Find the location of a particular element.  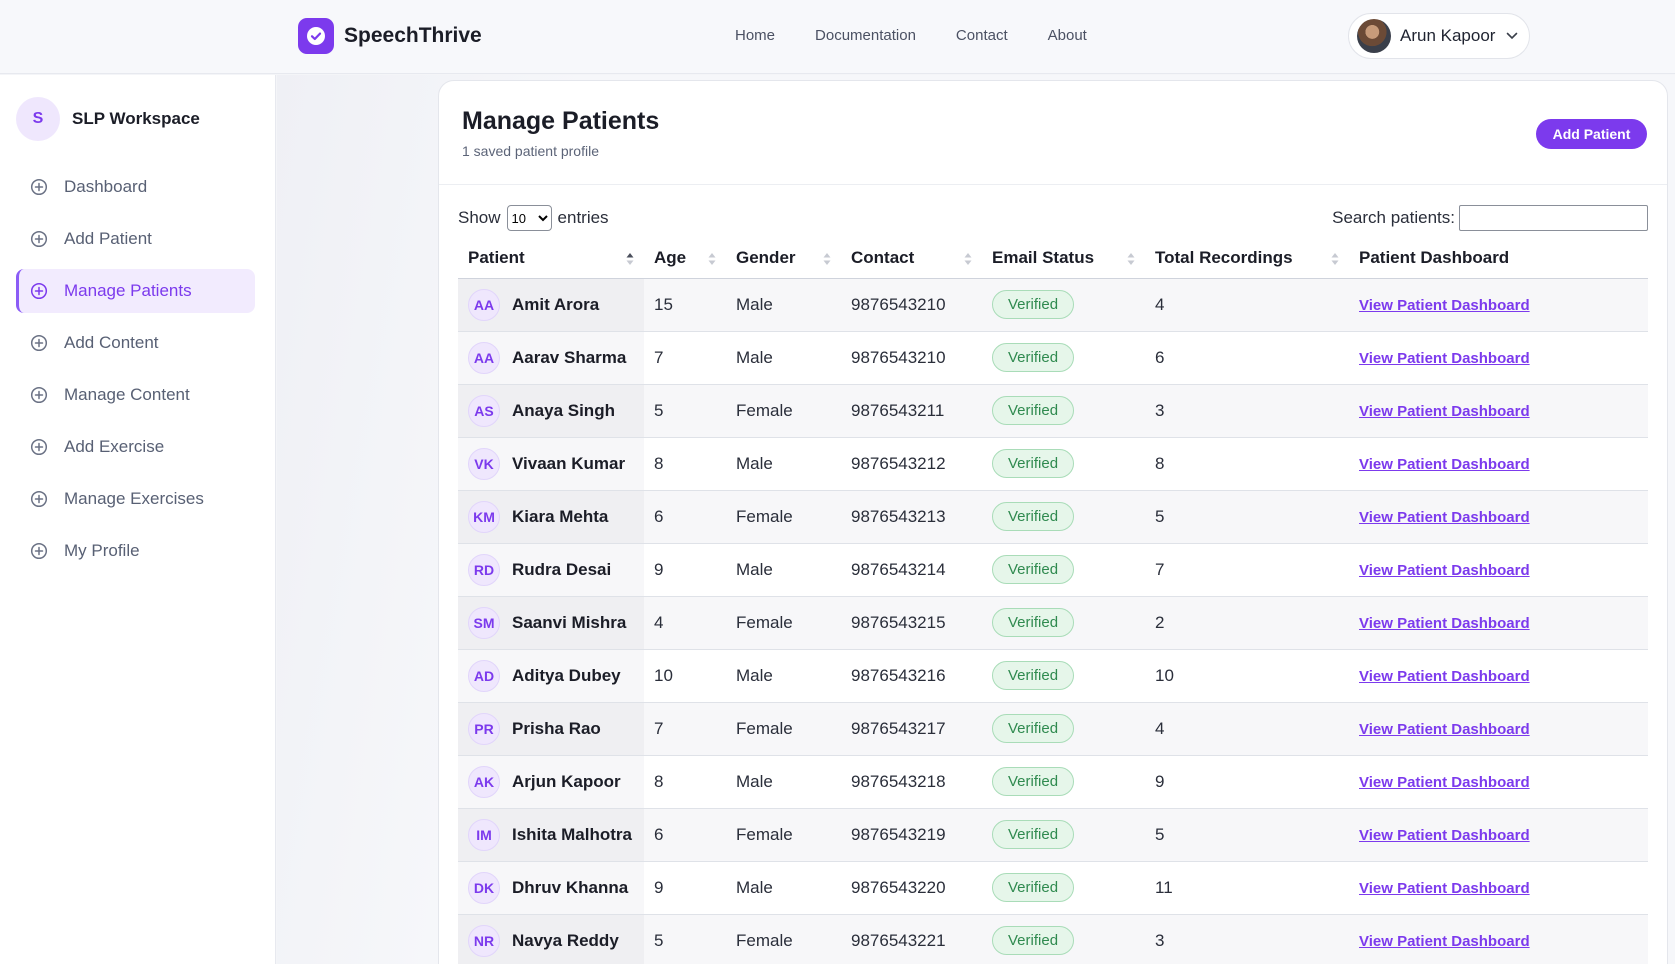

nav-link-home: Home is located at coordinates (755, 35).